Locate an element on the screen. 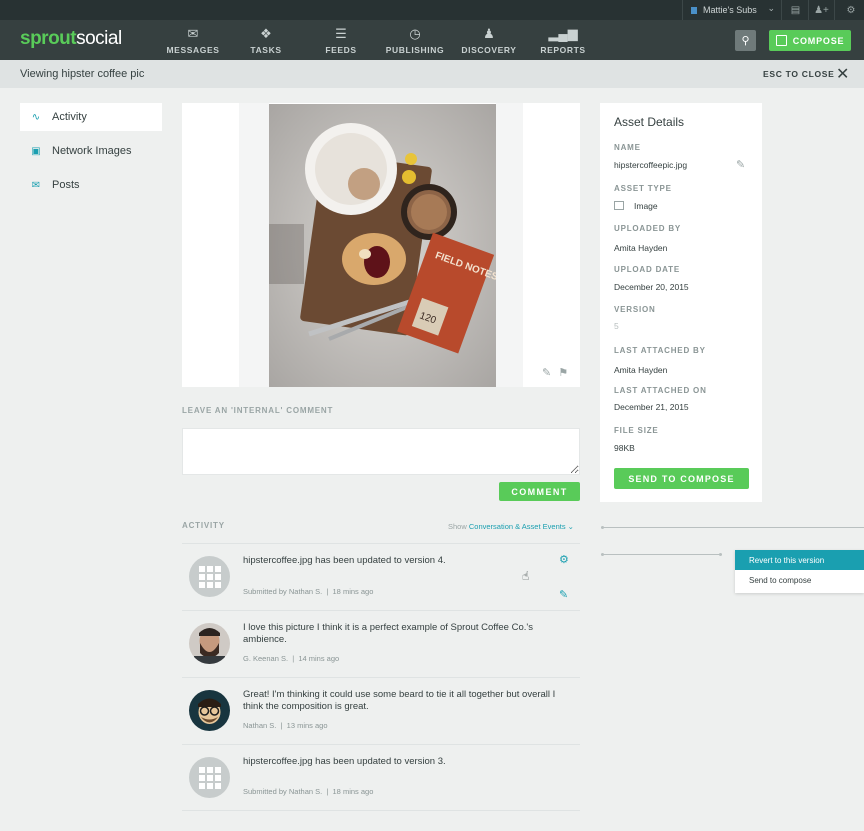  pin-icon: ❖ is located at coordinates (266, 33).